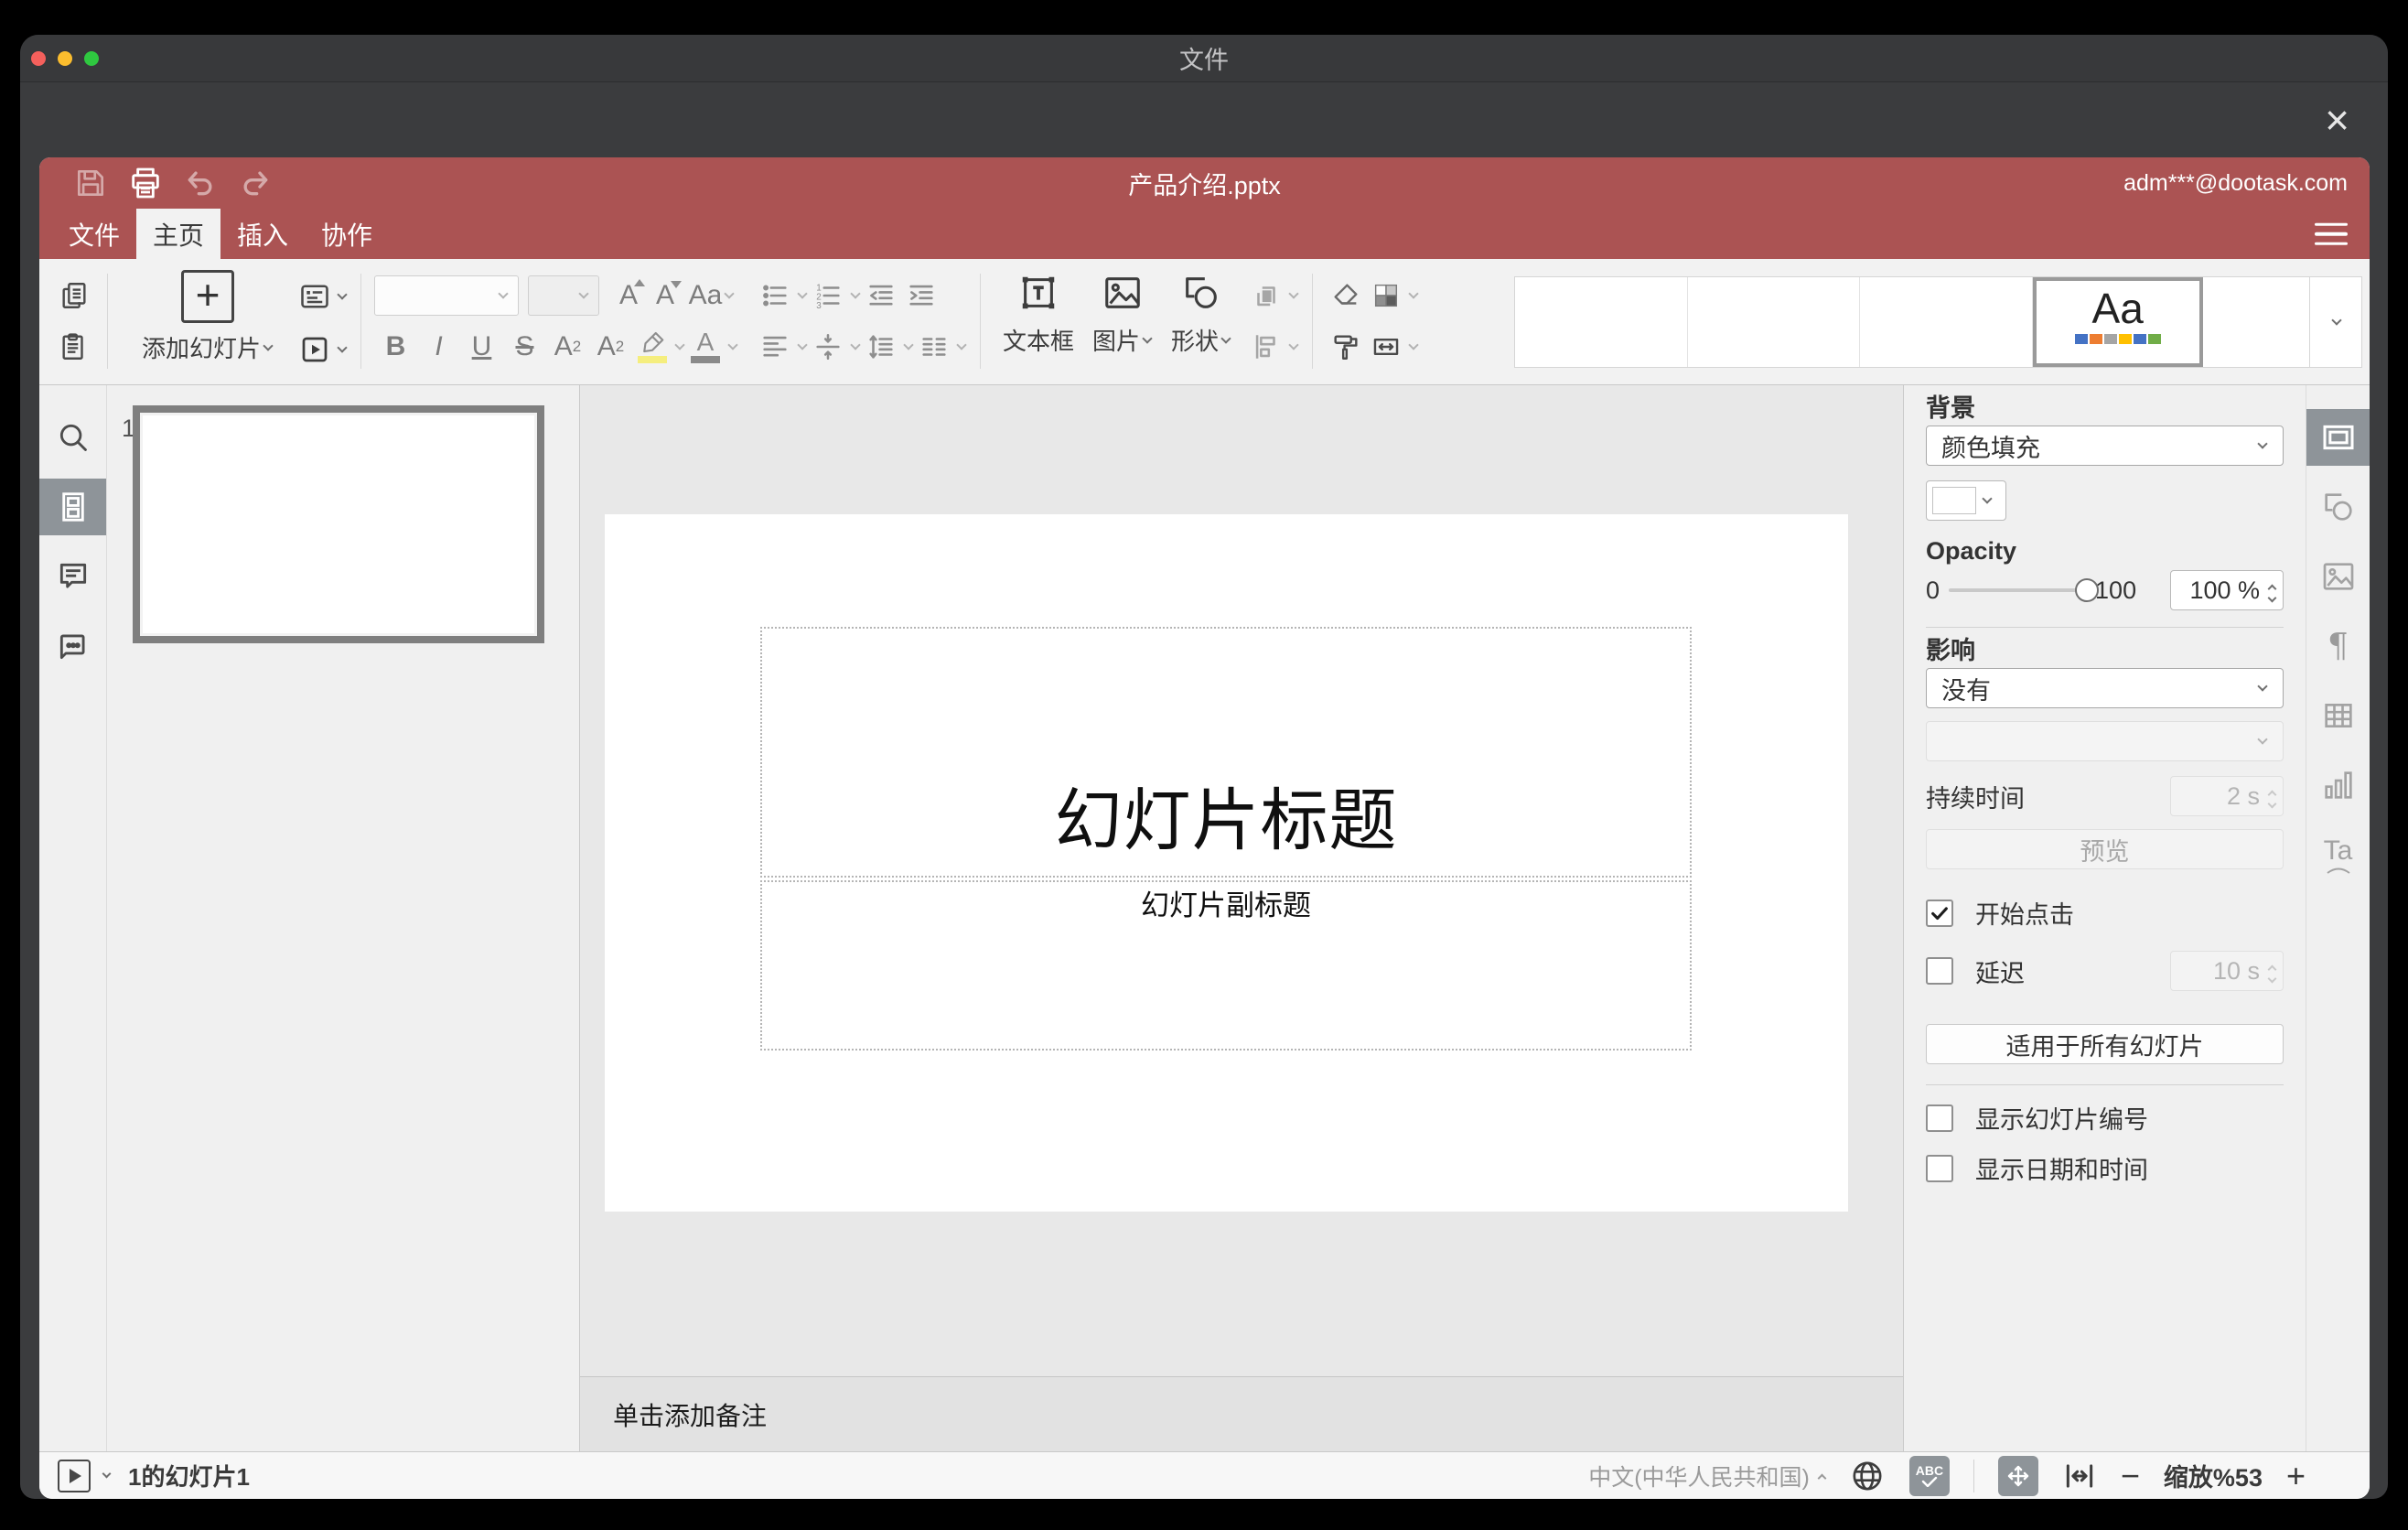  I want to click on delay-checkbox, so click(1939, 971).